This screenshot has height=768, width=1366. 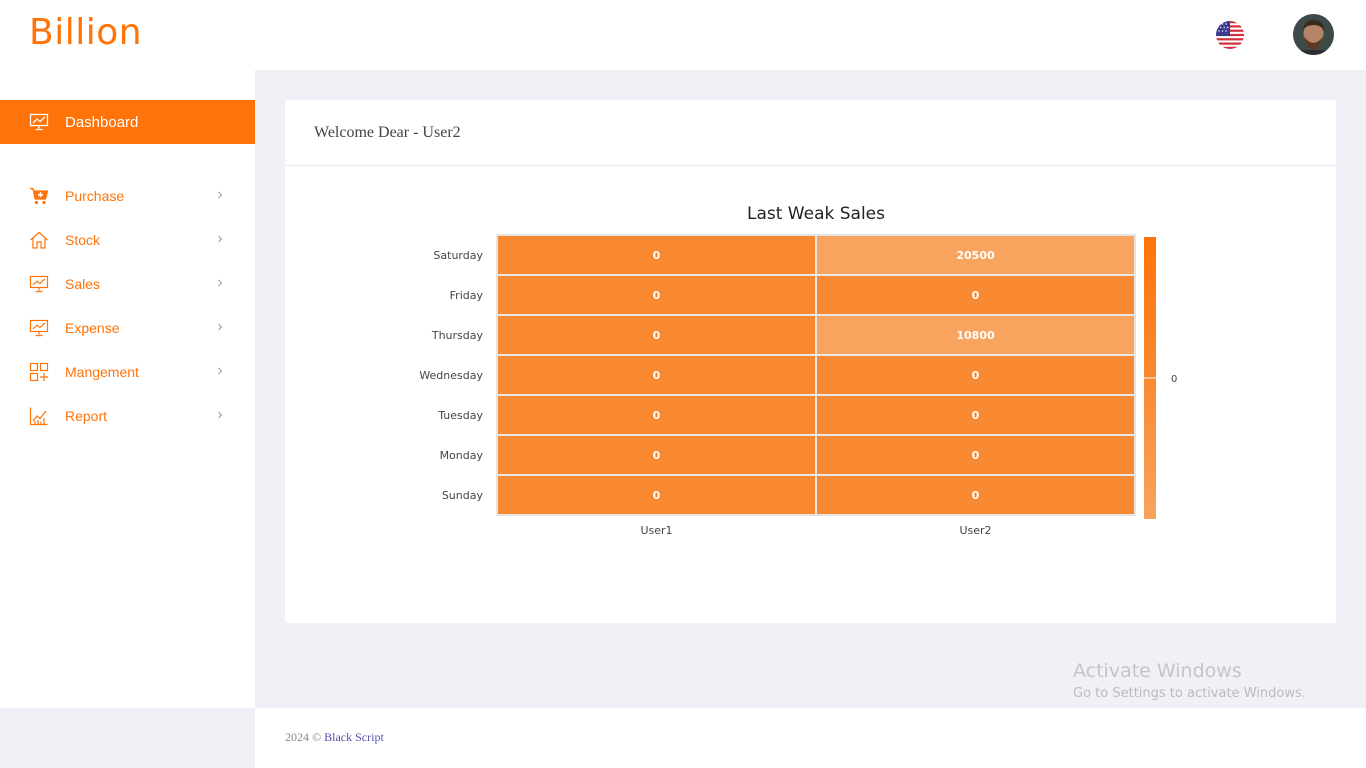 I want to click on sidebar-item-dashboard: Dashboard, so click(x=127, y=122).